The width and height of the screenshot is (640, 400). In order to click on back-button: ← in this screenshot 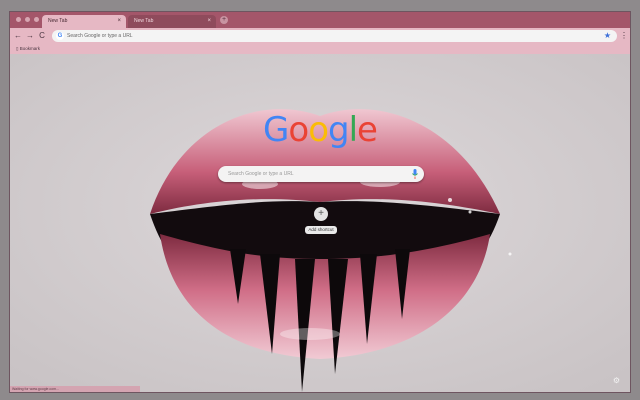, I will do `click(18, 36)`.